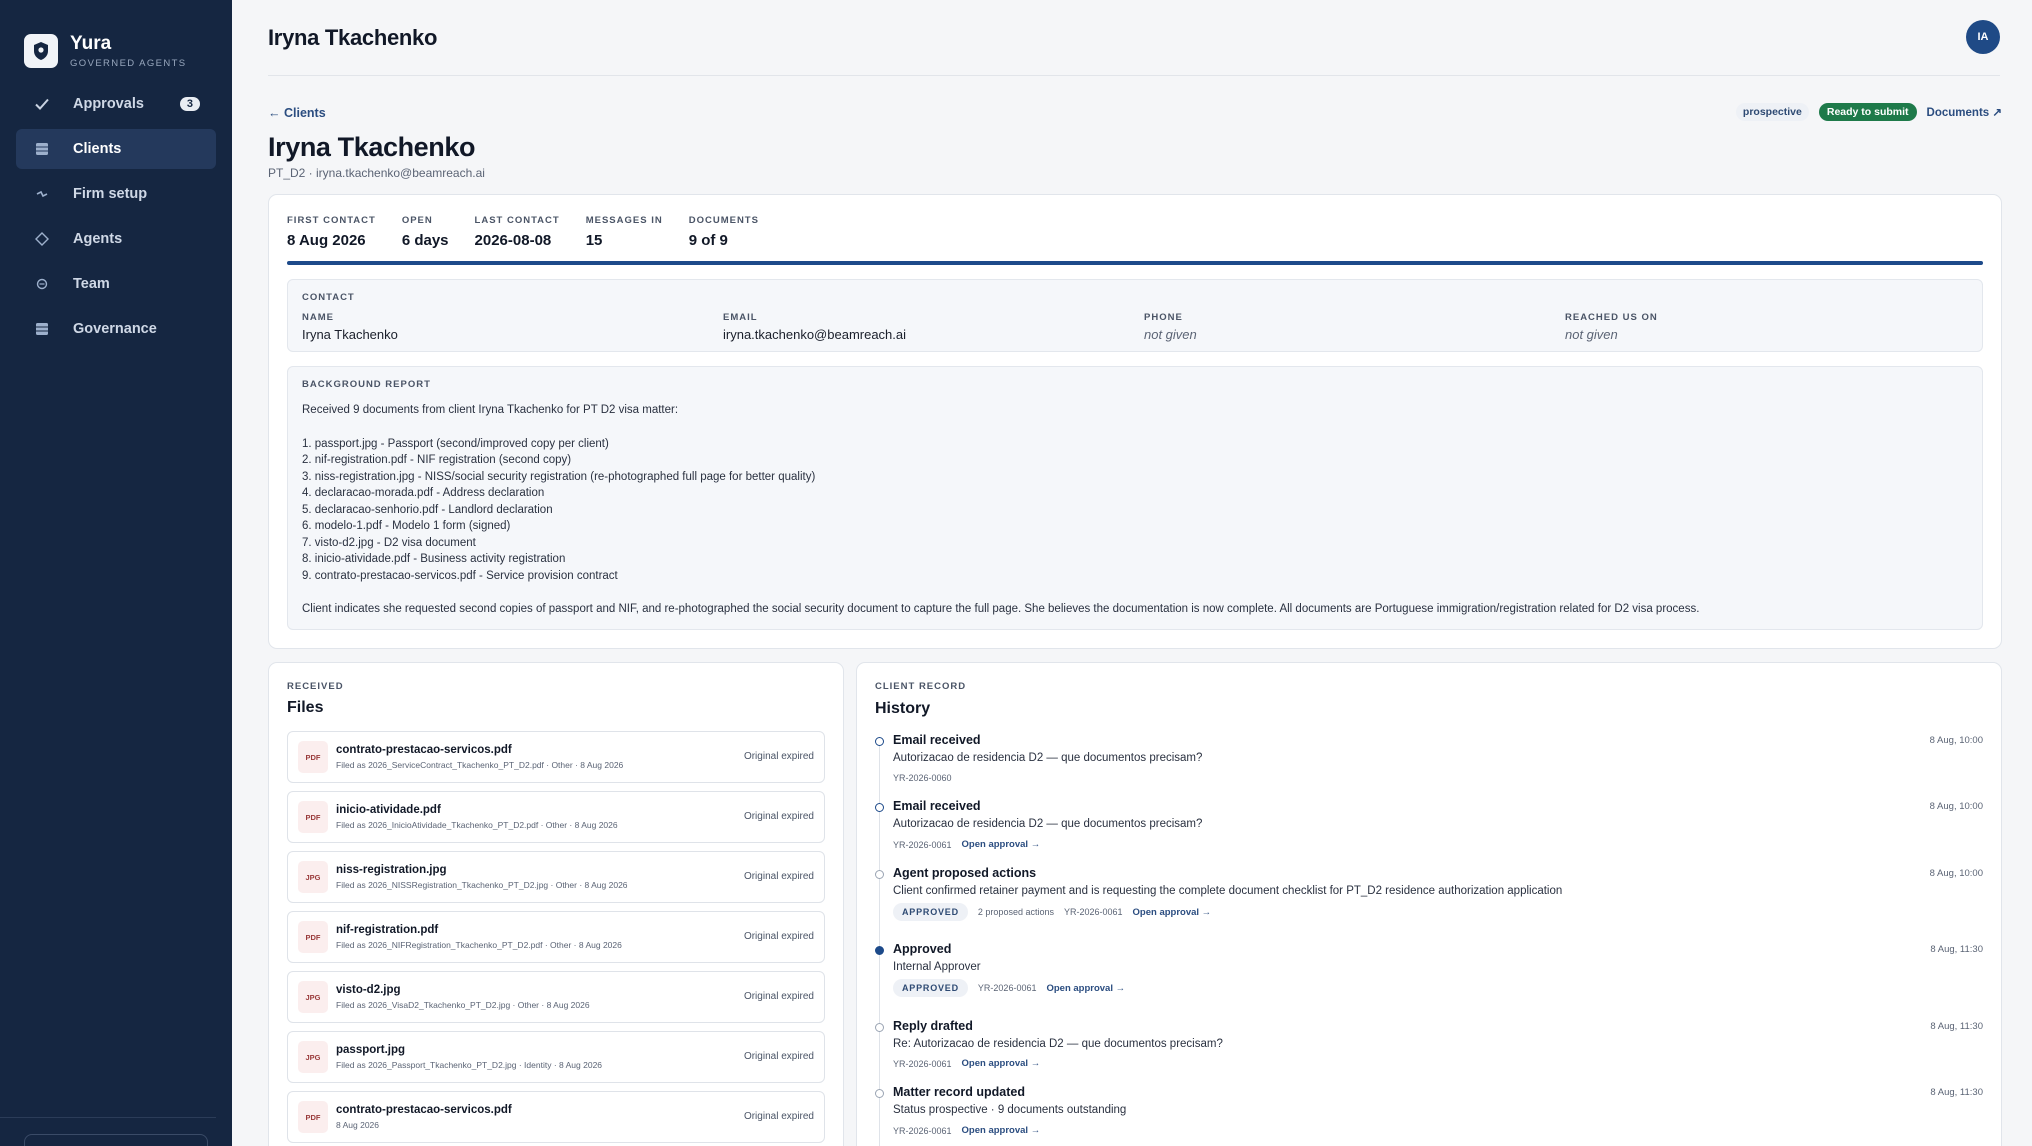 This screenshot has width=2032, height=1146. What do you see at coordinates (417, 220) in the screenshot?
I see `stat-label: OPEN` at bounding box center [417, 220].